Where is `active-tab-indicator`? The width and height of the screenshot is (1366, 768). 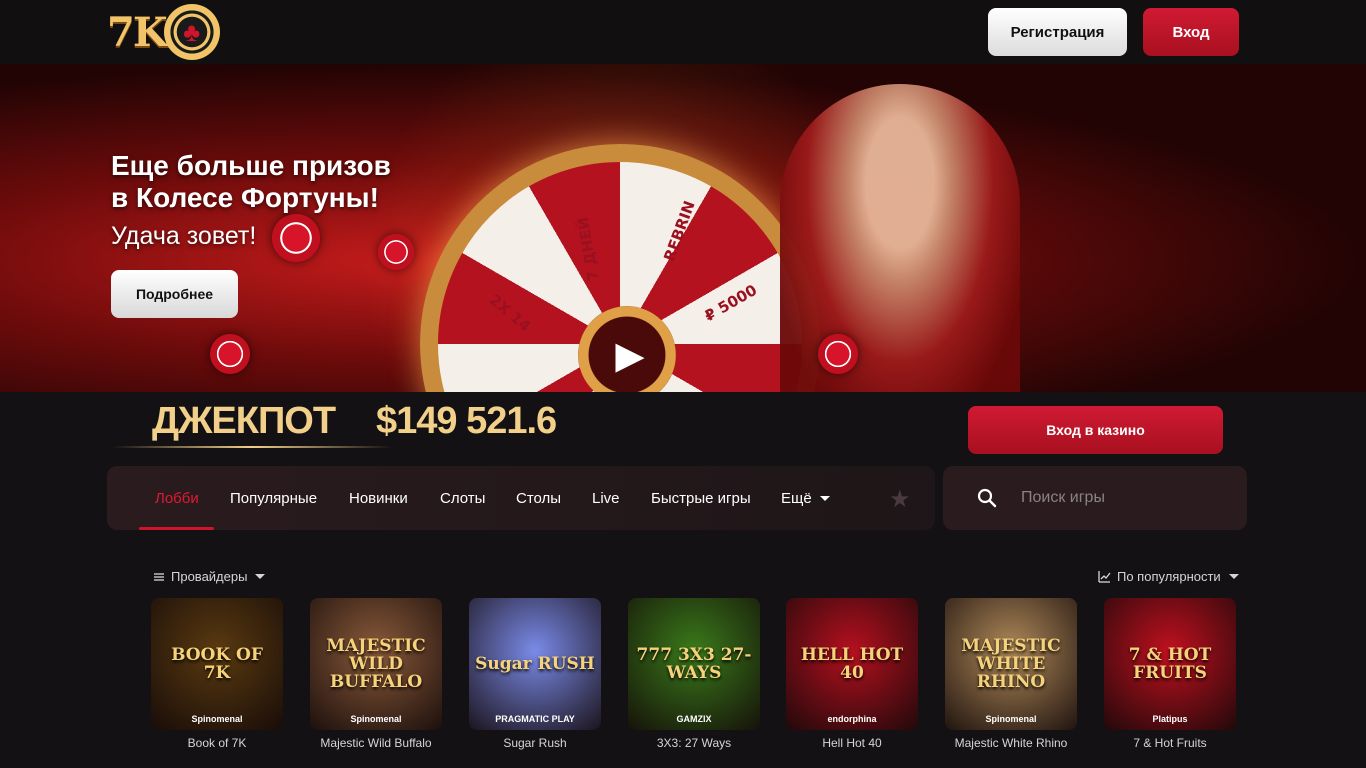
active-tab-indicator is located at coordinates (176, 528).